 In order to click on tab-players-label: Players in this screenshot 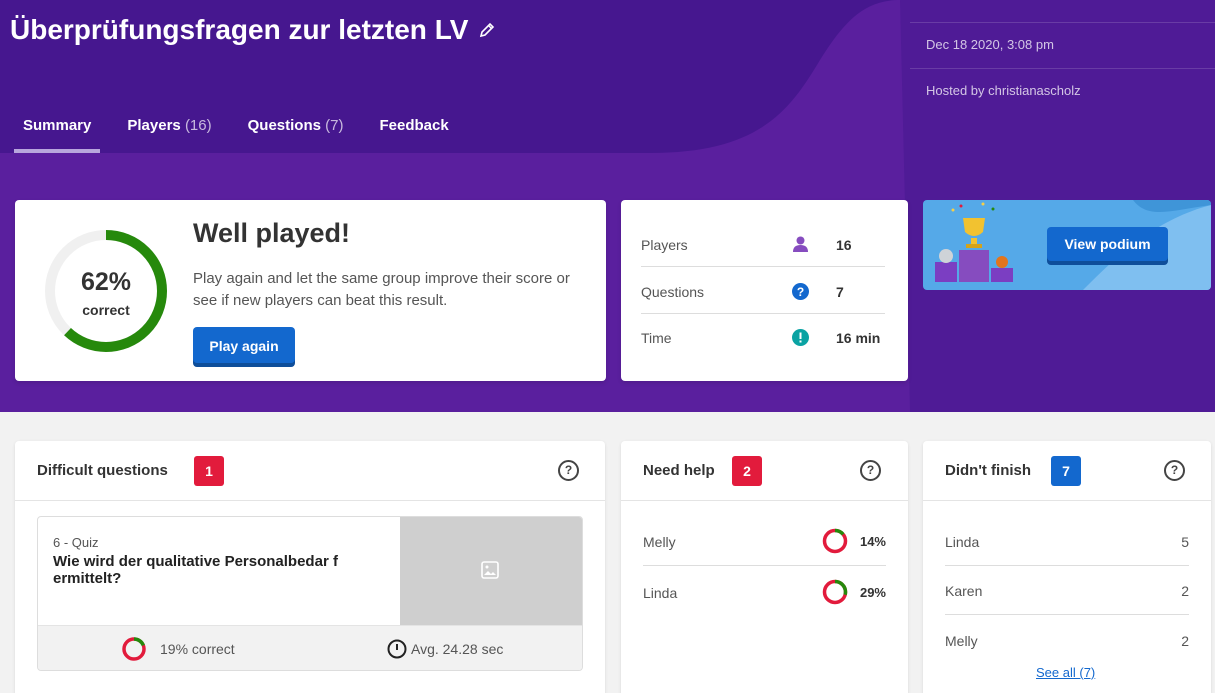, I will do `click(154, 125)`.